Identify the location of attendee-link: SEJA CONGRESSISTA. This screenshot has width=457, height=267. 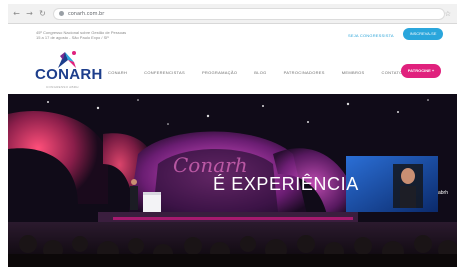
(371, 35).